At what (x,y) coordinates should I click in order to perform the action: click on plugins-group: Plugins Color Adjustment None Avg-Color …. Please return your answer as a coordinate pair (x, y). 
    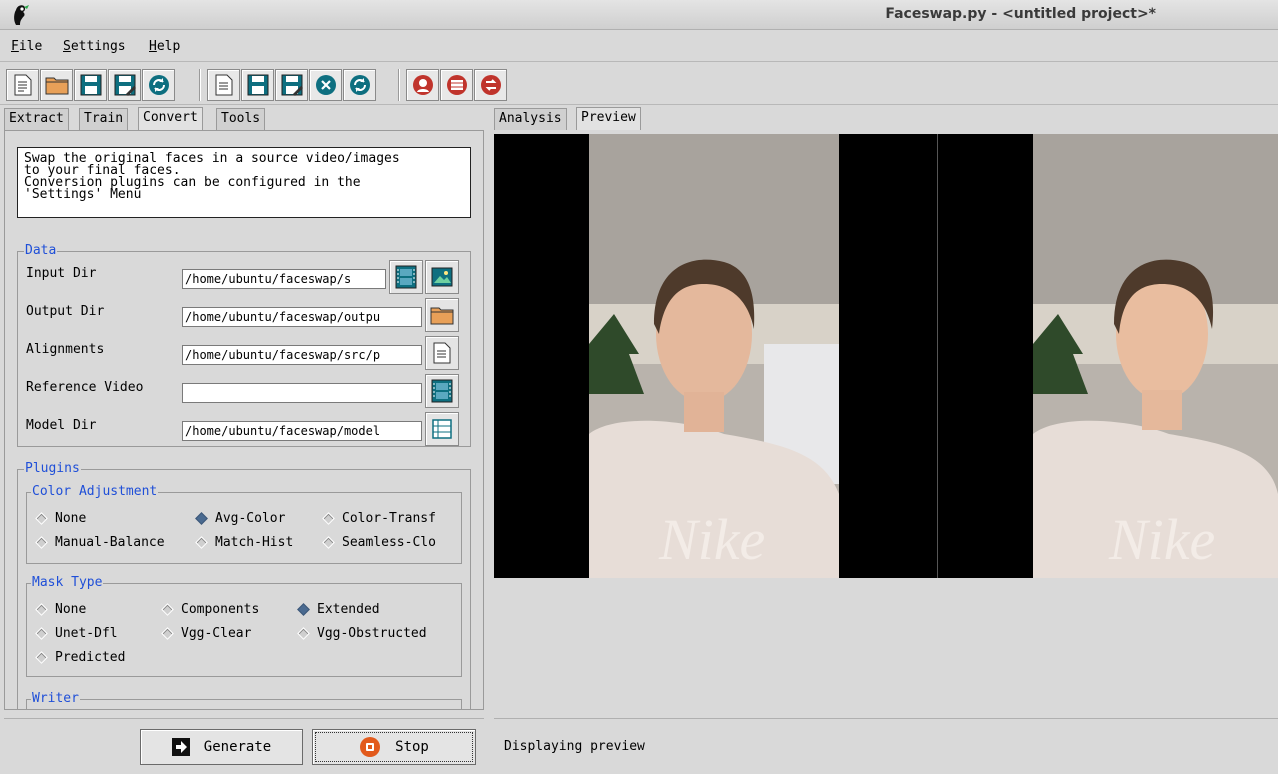
    Looking at the image, I should click on (244, 585).